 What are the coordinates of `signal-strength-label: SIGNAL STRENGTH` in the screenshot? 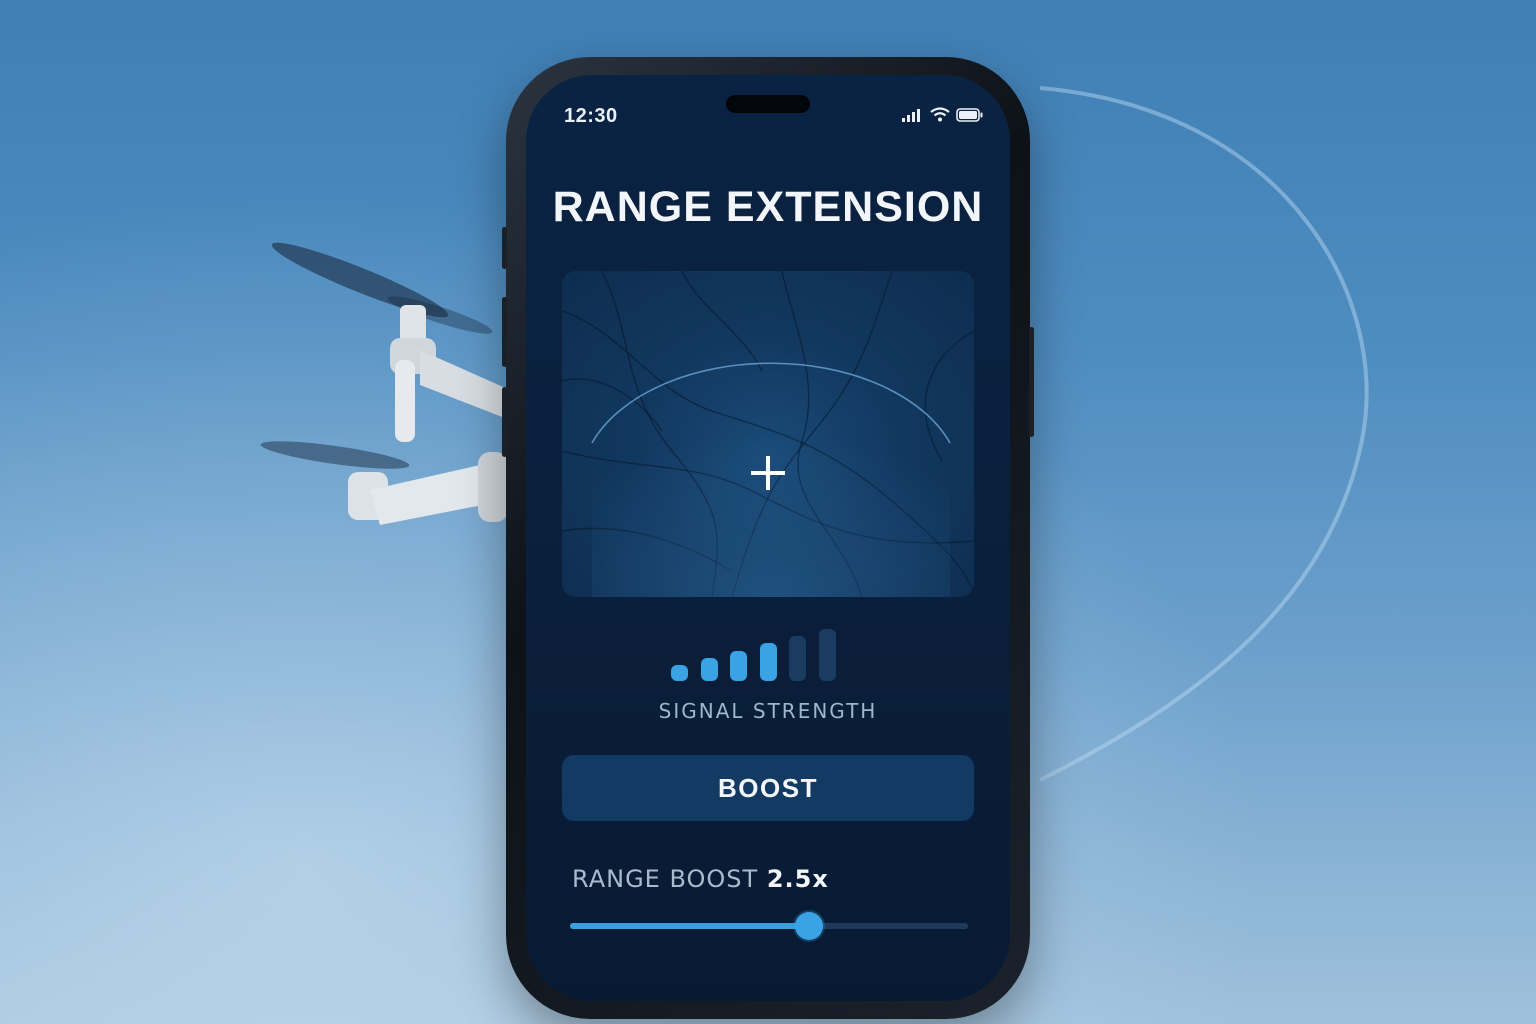 It's located at (768, 711).